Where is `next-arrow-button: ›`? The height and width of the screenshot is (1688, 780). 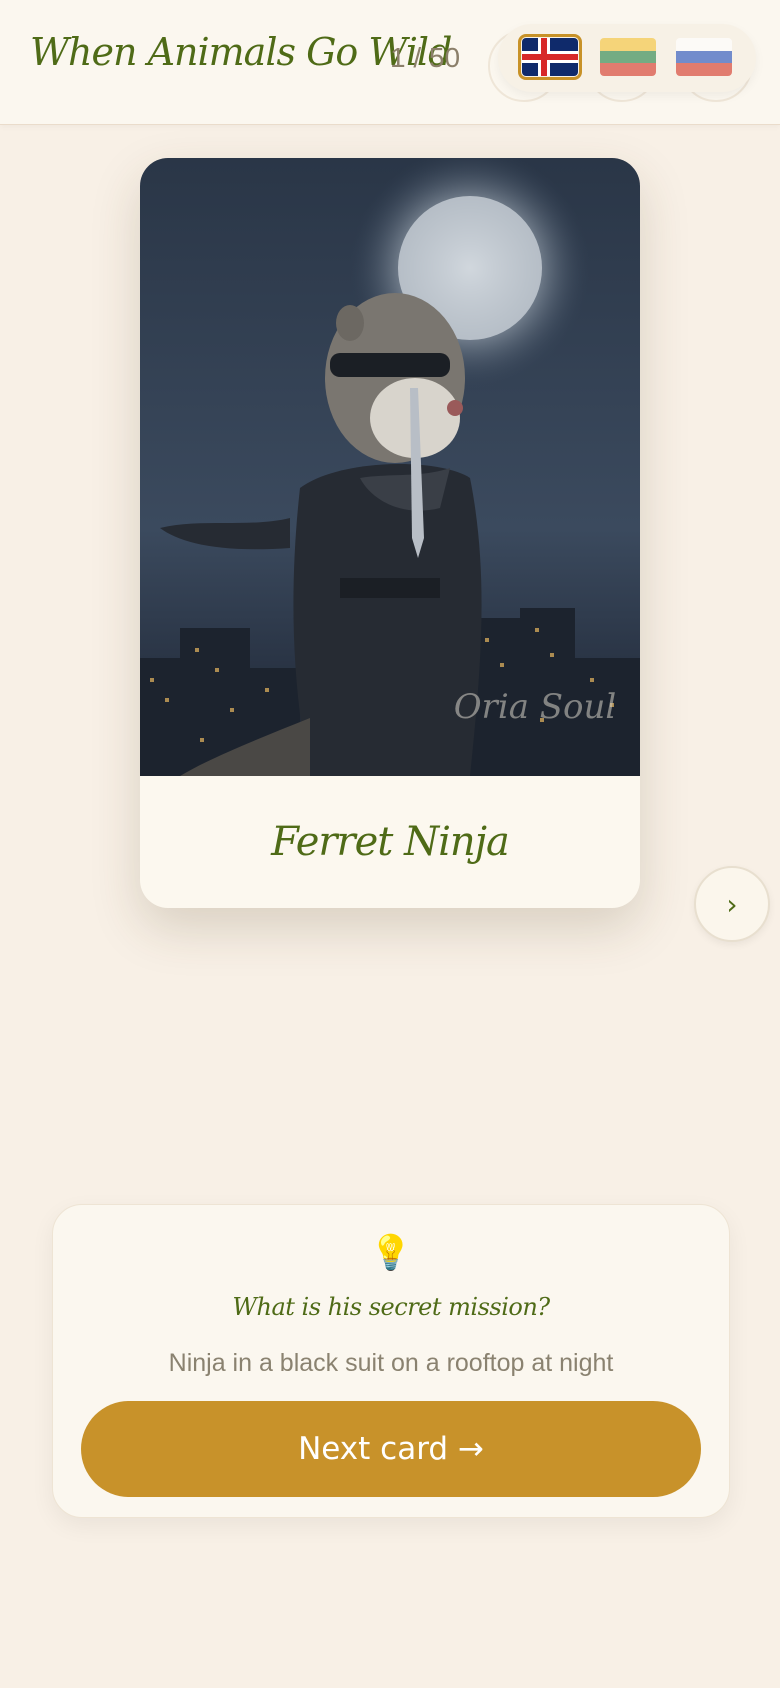 next-arrow-button: › is located at coordinates (732, 904).